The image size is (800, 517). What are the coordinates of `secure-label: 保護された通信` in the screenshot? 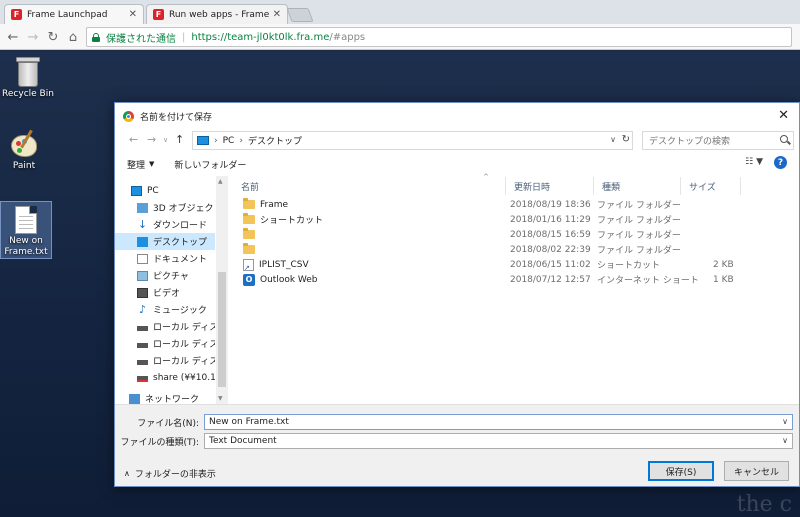 It's located at (141, 39).